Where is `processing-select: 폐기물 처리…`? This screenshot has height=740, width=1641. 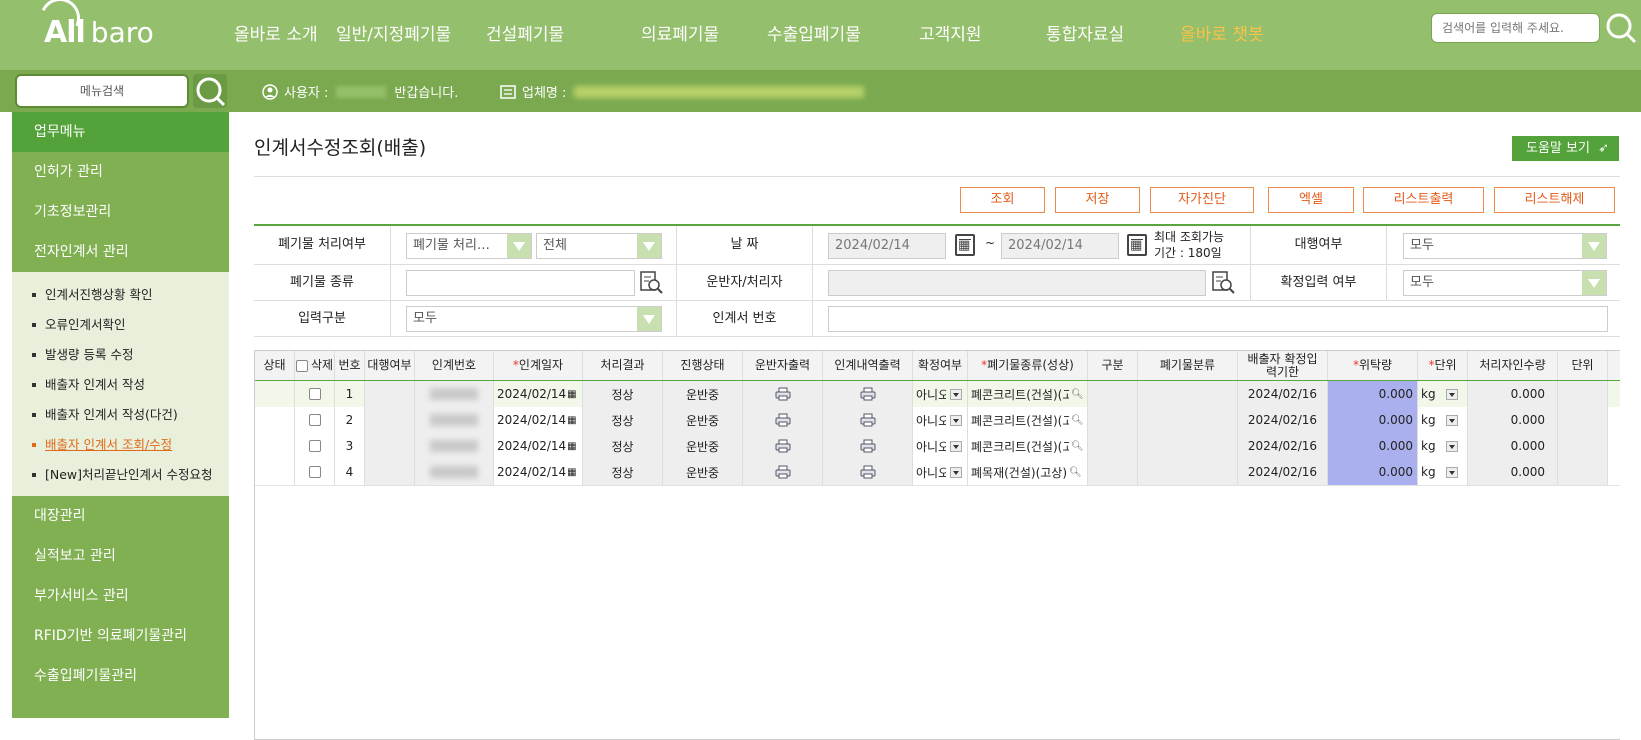
processing-select: 폐기물 처리… is located at coordinates (469, 246).